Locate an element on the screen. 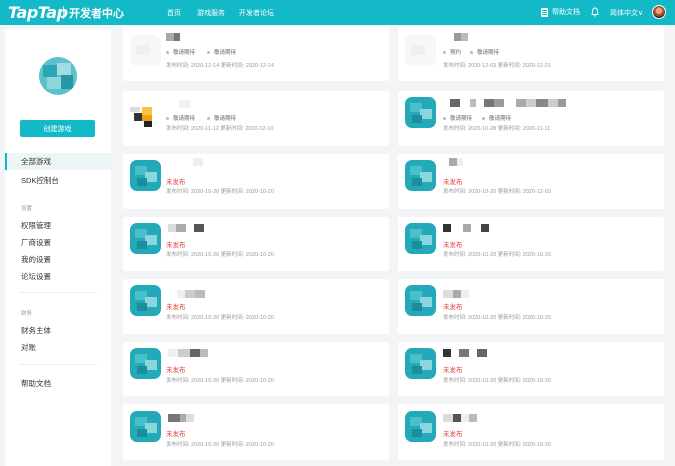  taptap-logo: TapTap is located at coordinates (38, 12).